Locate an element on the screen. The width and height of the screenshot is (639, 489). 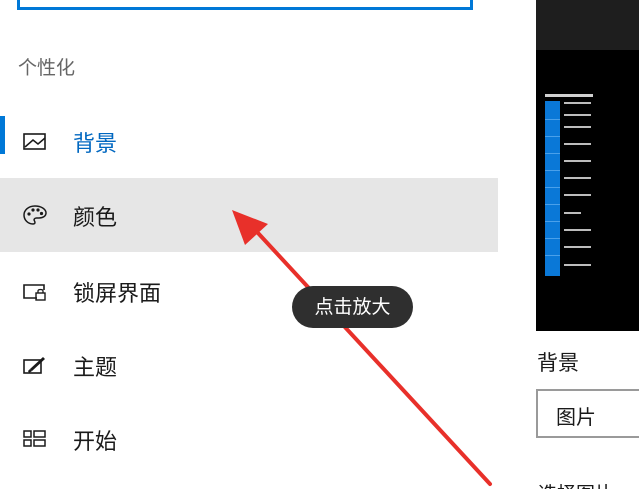
background-section-label: 背景 is located at coordinates (558, 363).